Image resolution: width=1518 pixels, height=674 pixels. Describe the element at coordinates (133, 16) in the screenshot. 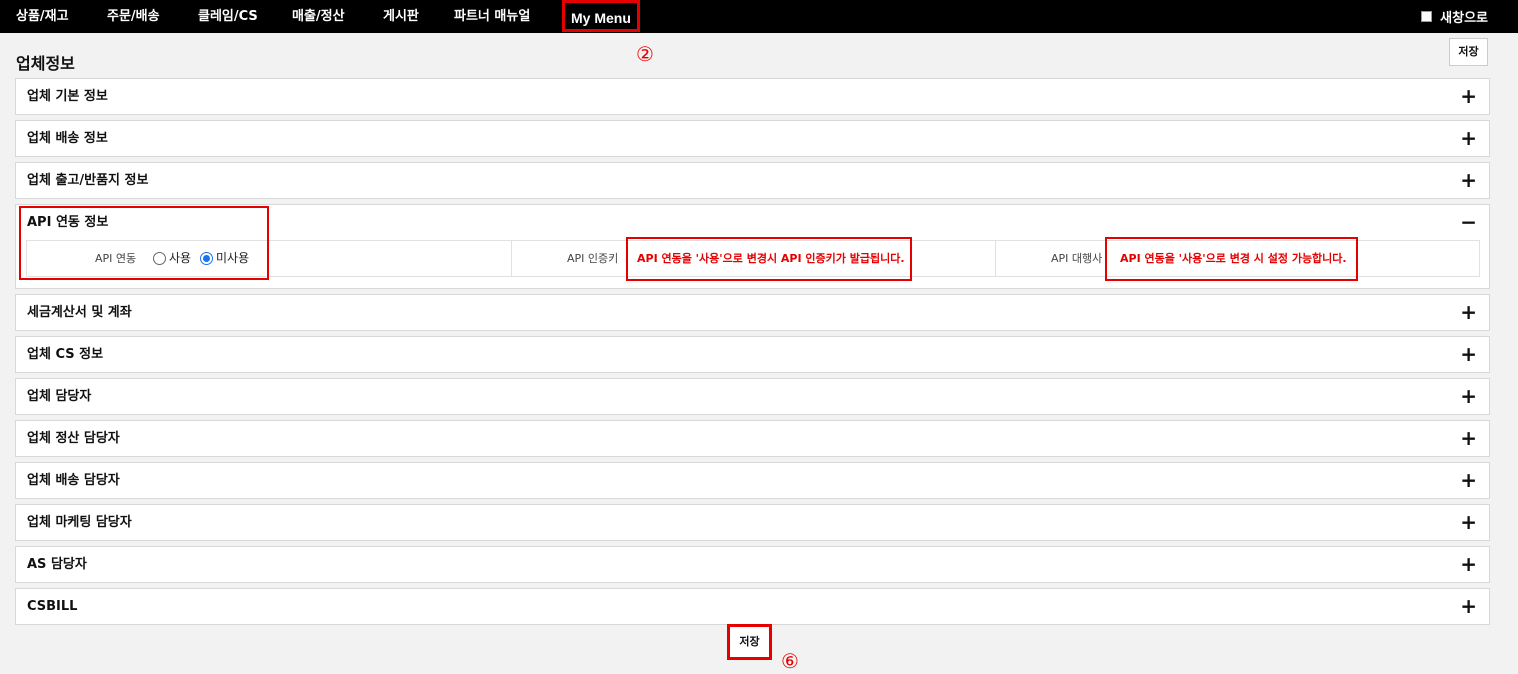

I see `nav-item-orders: 주문/배송` at that location.